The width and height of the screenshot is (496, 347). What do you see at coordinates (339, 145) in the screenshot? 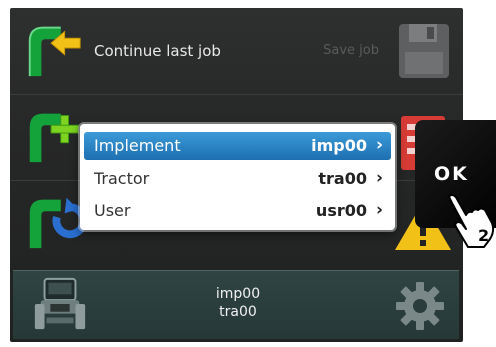
I see `popup-item-value: imp00` at bounding box center [339, 145].